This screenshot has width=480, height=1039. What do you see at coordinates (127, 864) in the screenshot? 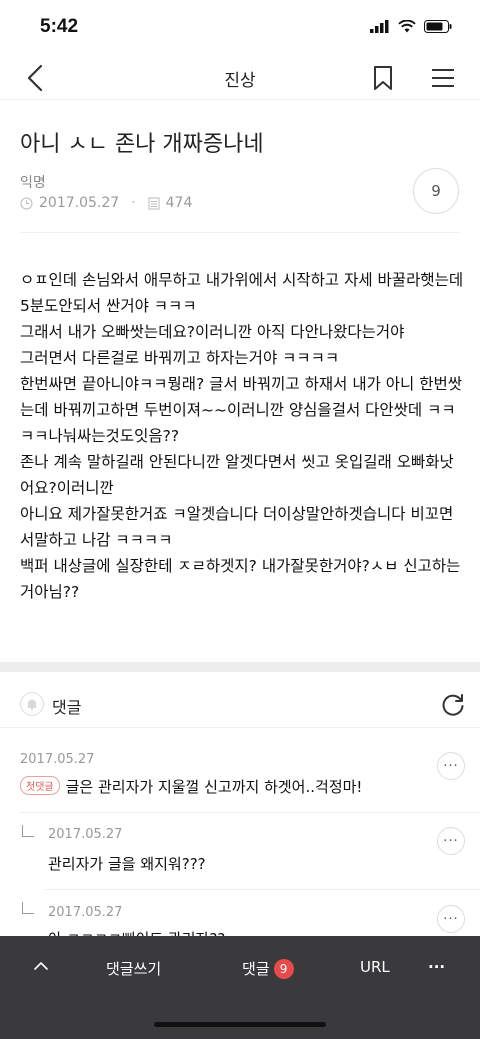
I see `comment-text: 관리자가 글을 왜지워???` at bounding box center [127, 864].